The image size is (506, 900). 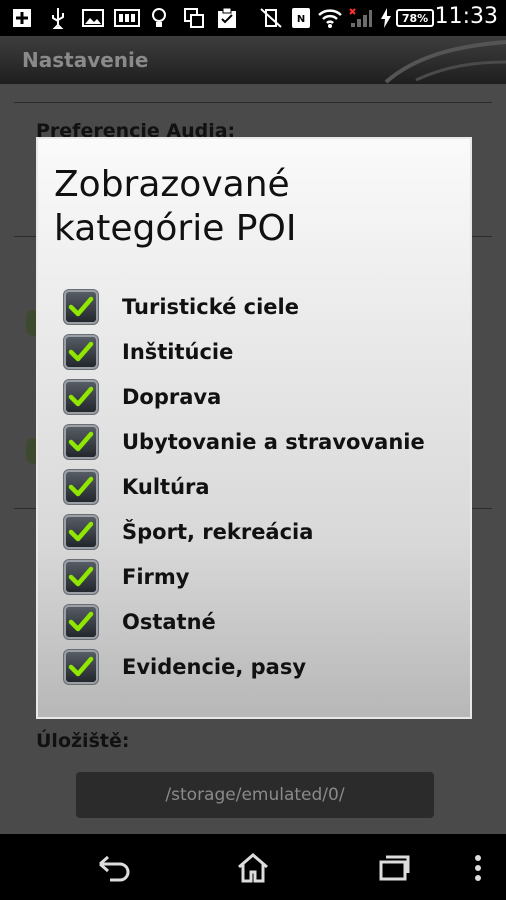 What do you see at coordinates (58, 18) in the screenshot?
I see `usb-icon` at bounding box center [58, 18].